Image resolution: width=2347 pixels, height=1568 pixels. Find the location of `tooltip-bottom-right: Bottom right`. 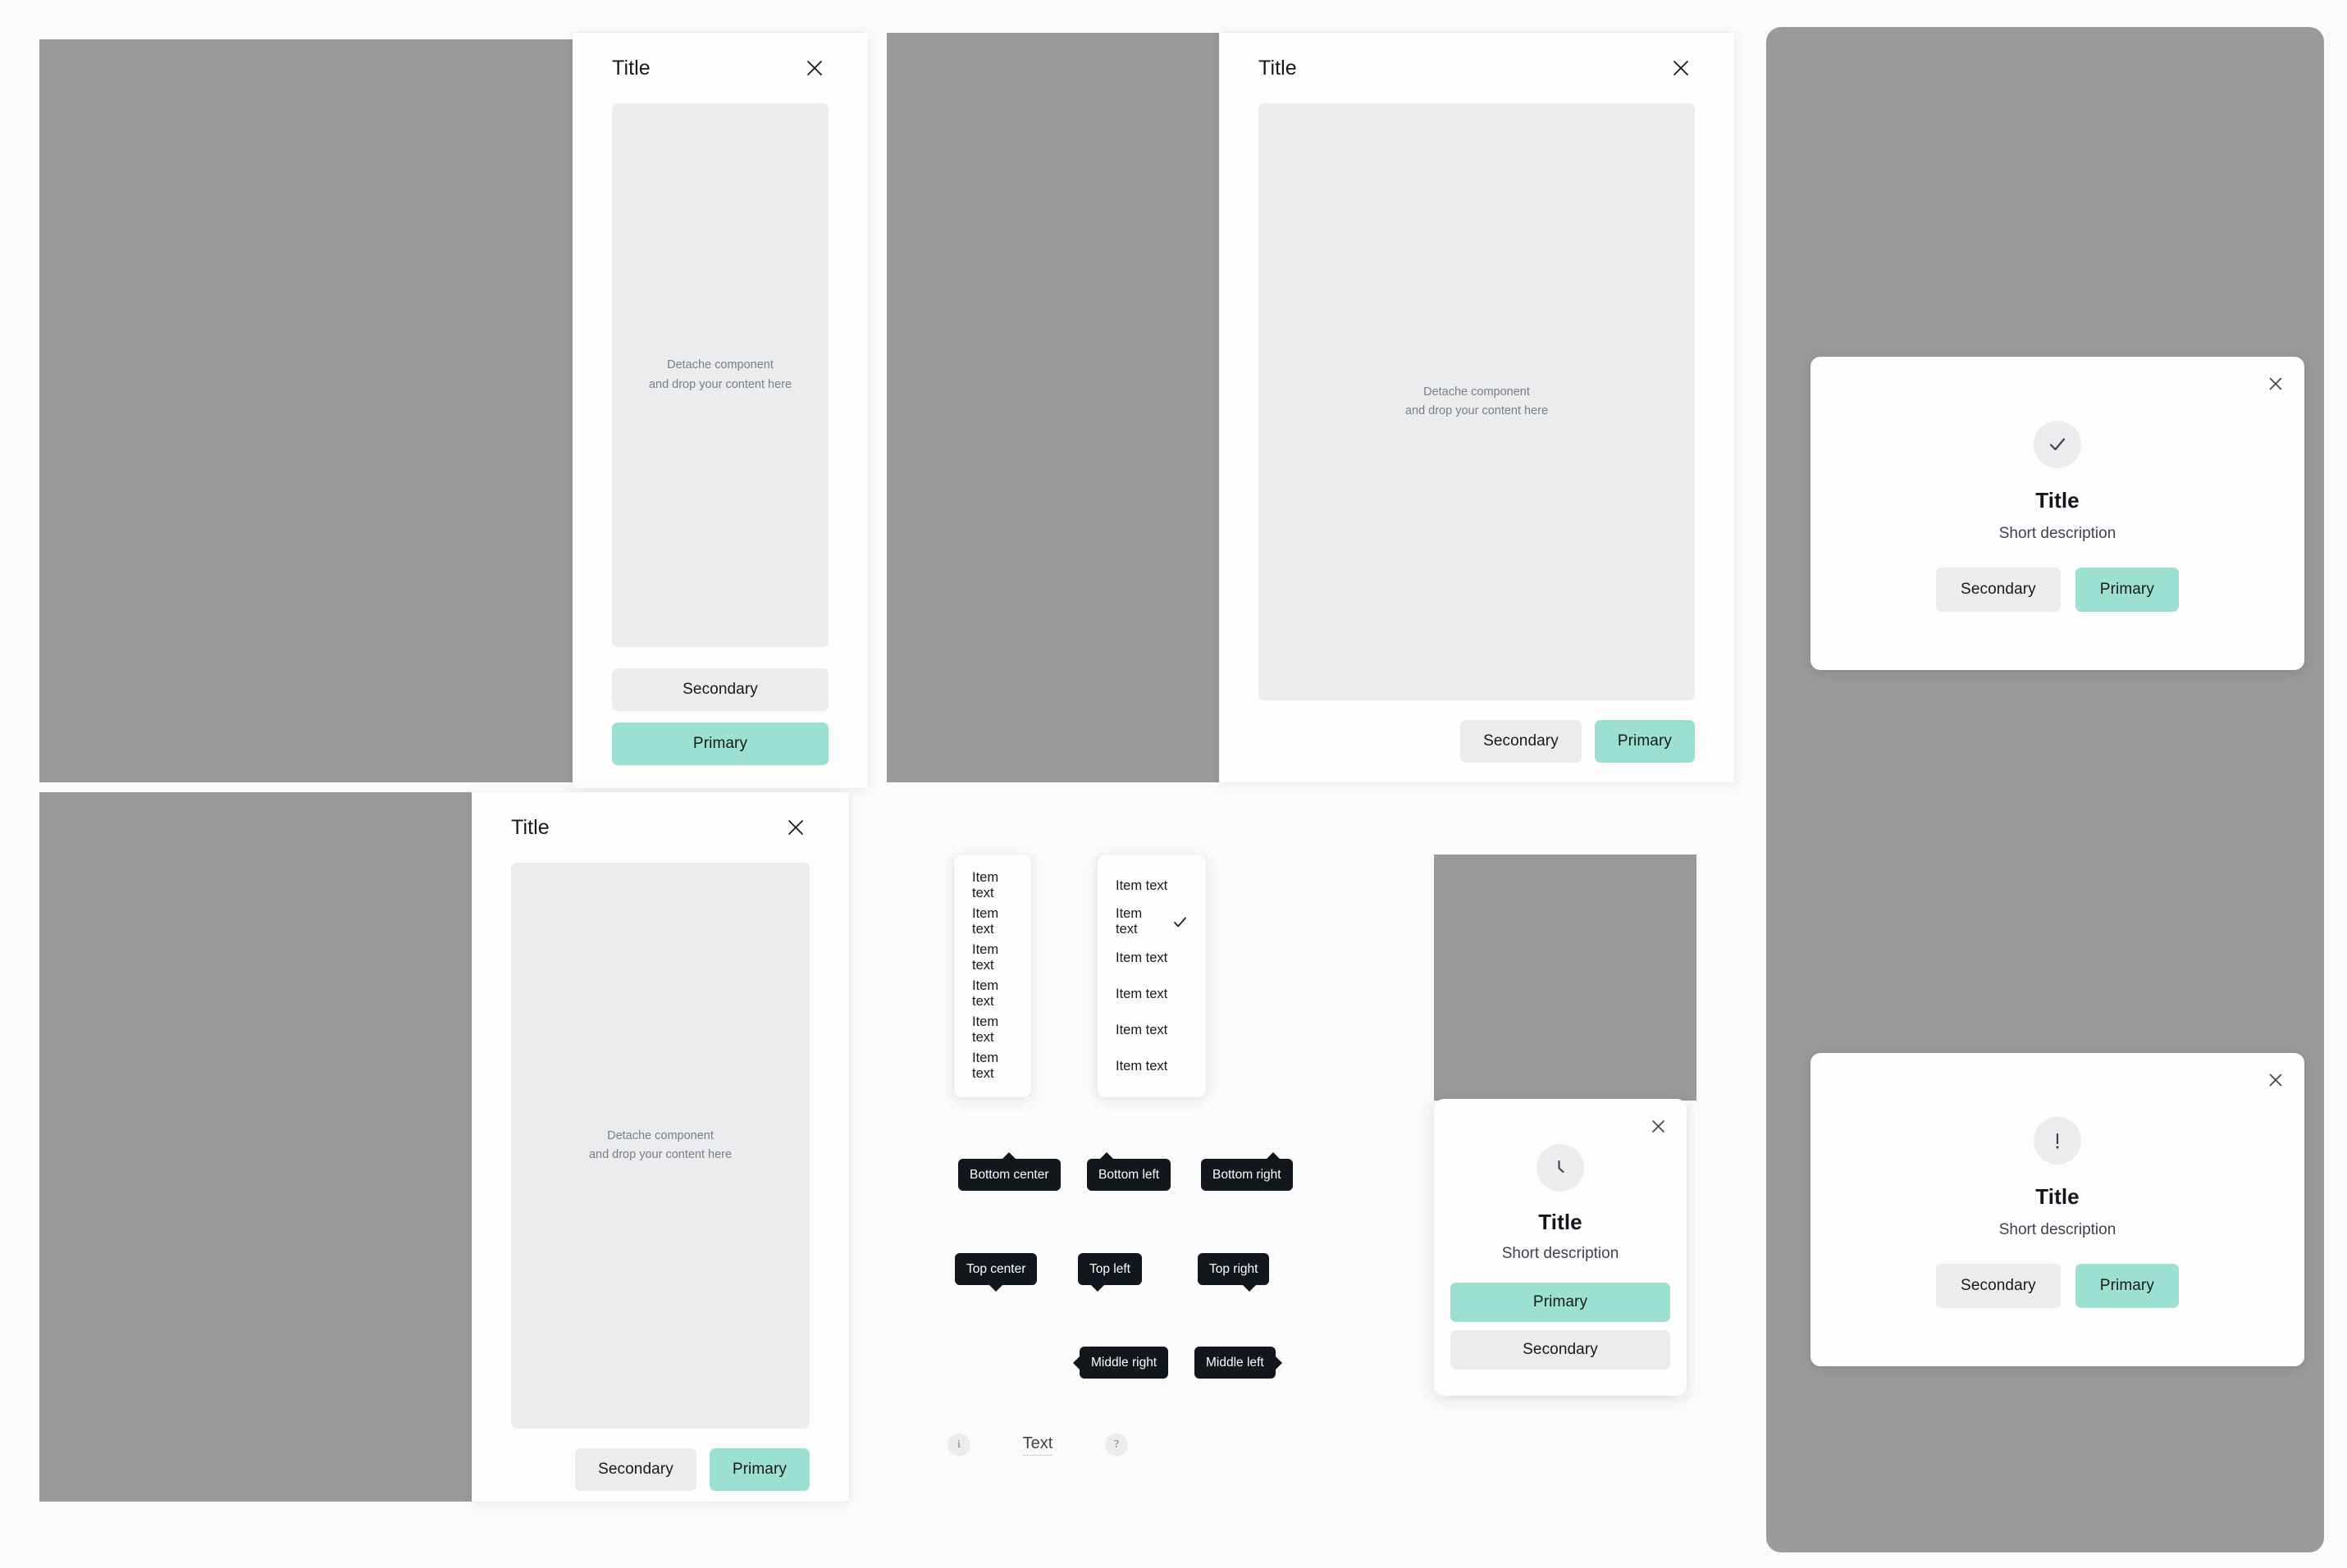

tooltip-bottom-right: Bottom right is located at coordinates (1247, 1172).